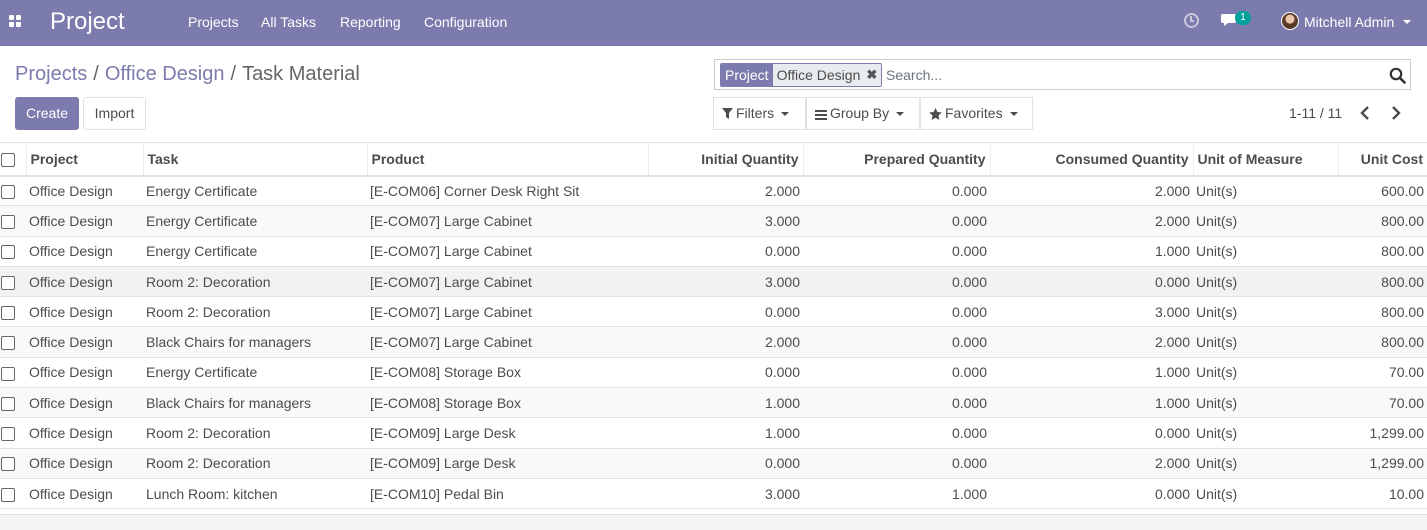 The image size is (1427, 530). What do you see at coordinates (255, 493) in the screenshot?
I see `cell-task: Lunch Room: kitchen` at bounding box center [255, 493].